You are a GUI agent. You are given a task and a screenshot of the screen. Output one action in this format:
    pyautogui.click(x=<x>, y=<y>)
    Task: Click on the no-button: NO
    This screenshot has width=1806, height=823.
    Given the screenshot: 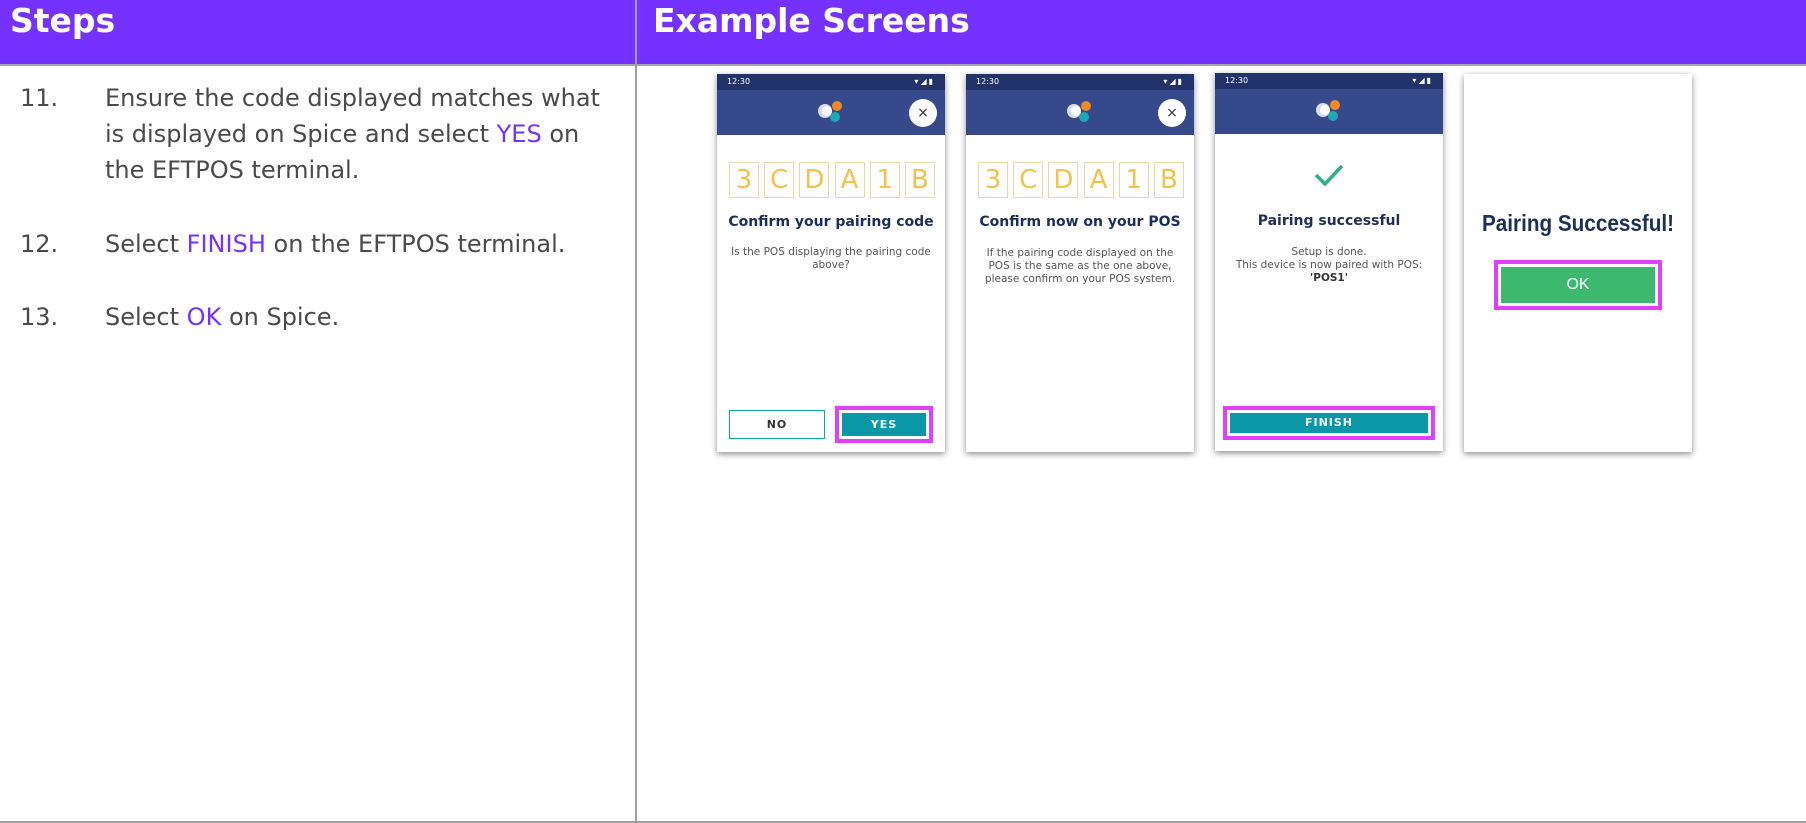 What is the action you would take?
    pyautogui.click(x=777, y=424)
    